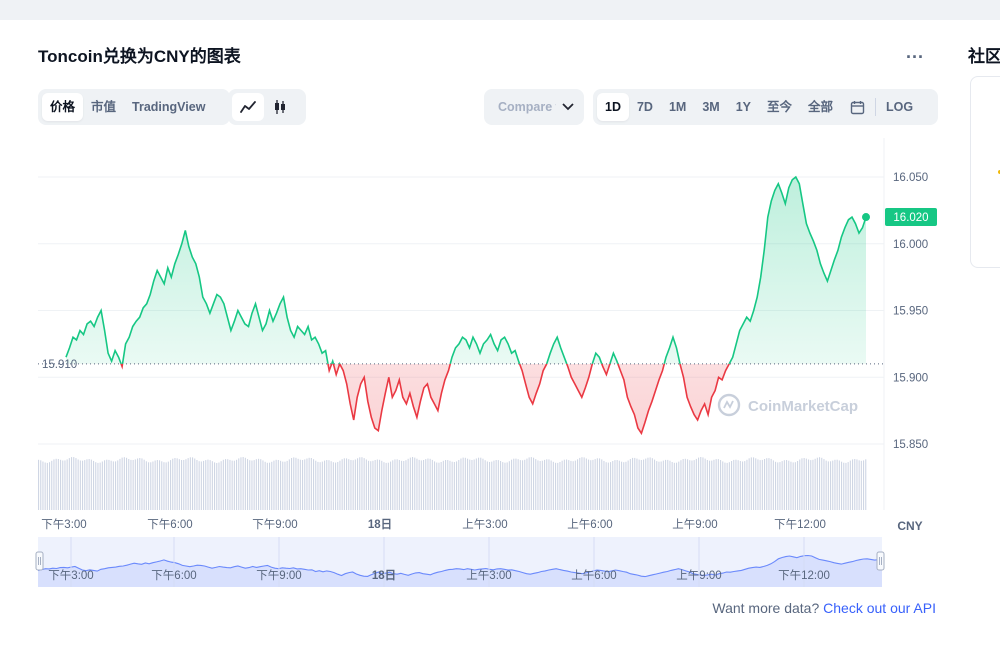 The height and width of the screenshot is (650, 1000). What do you see at coordinates (613, 107) in the screenshot?
I see `range-1d: 1D` at bounding box center [613, 107].